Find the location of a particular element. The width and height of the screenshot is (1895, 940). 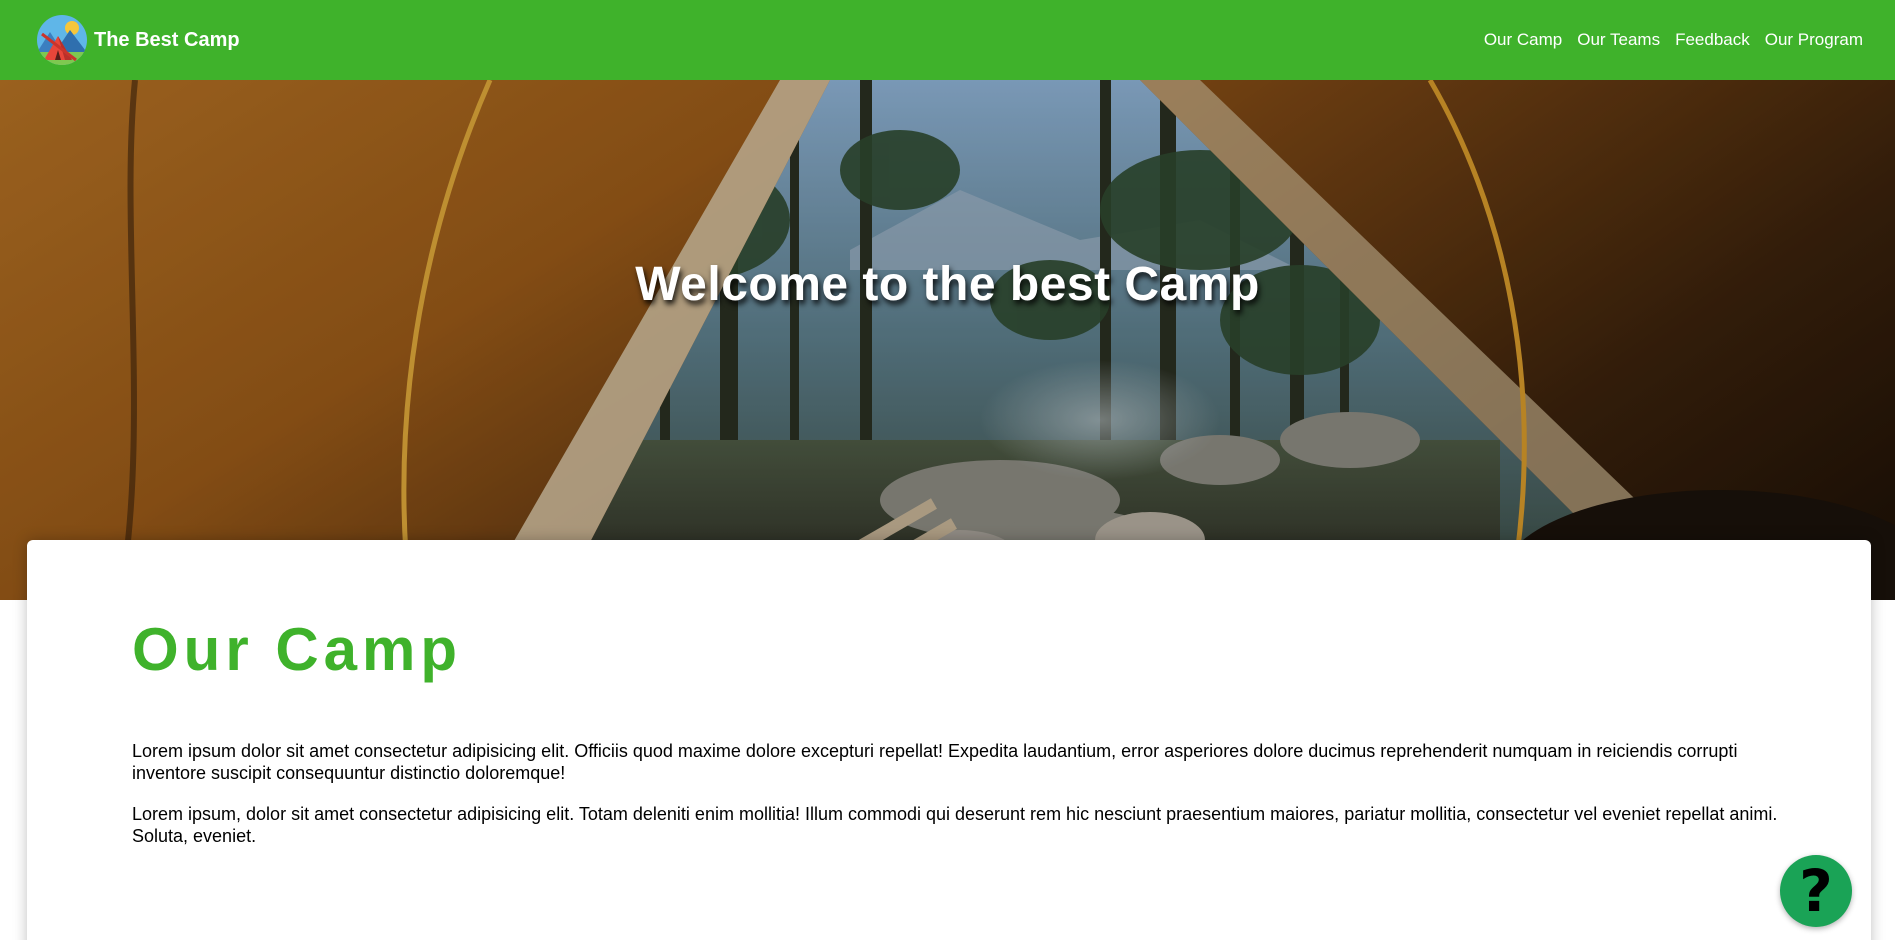

brand-name: The Best Camp is located at coordinates (167, 39).